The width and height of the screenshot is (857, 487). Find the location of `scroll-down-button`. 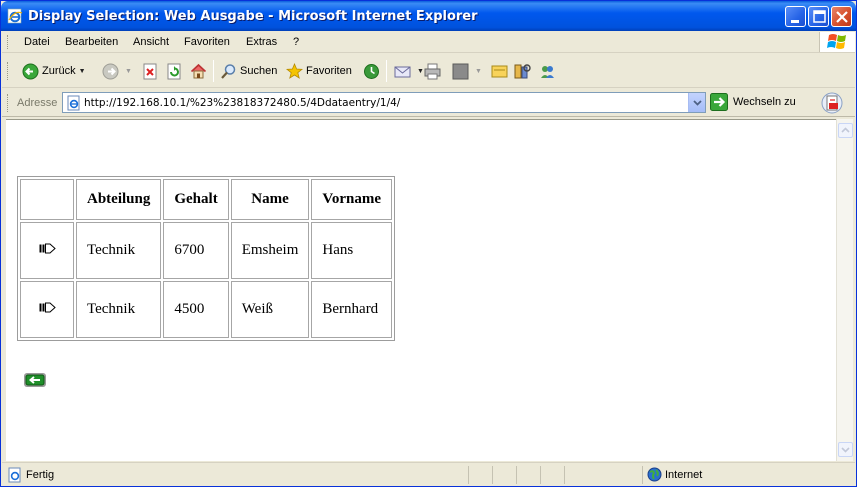

scroll-down-button is located at coordinates (845, 449).